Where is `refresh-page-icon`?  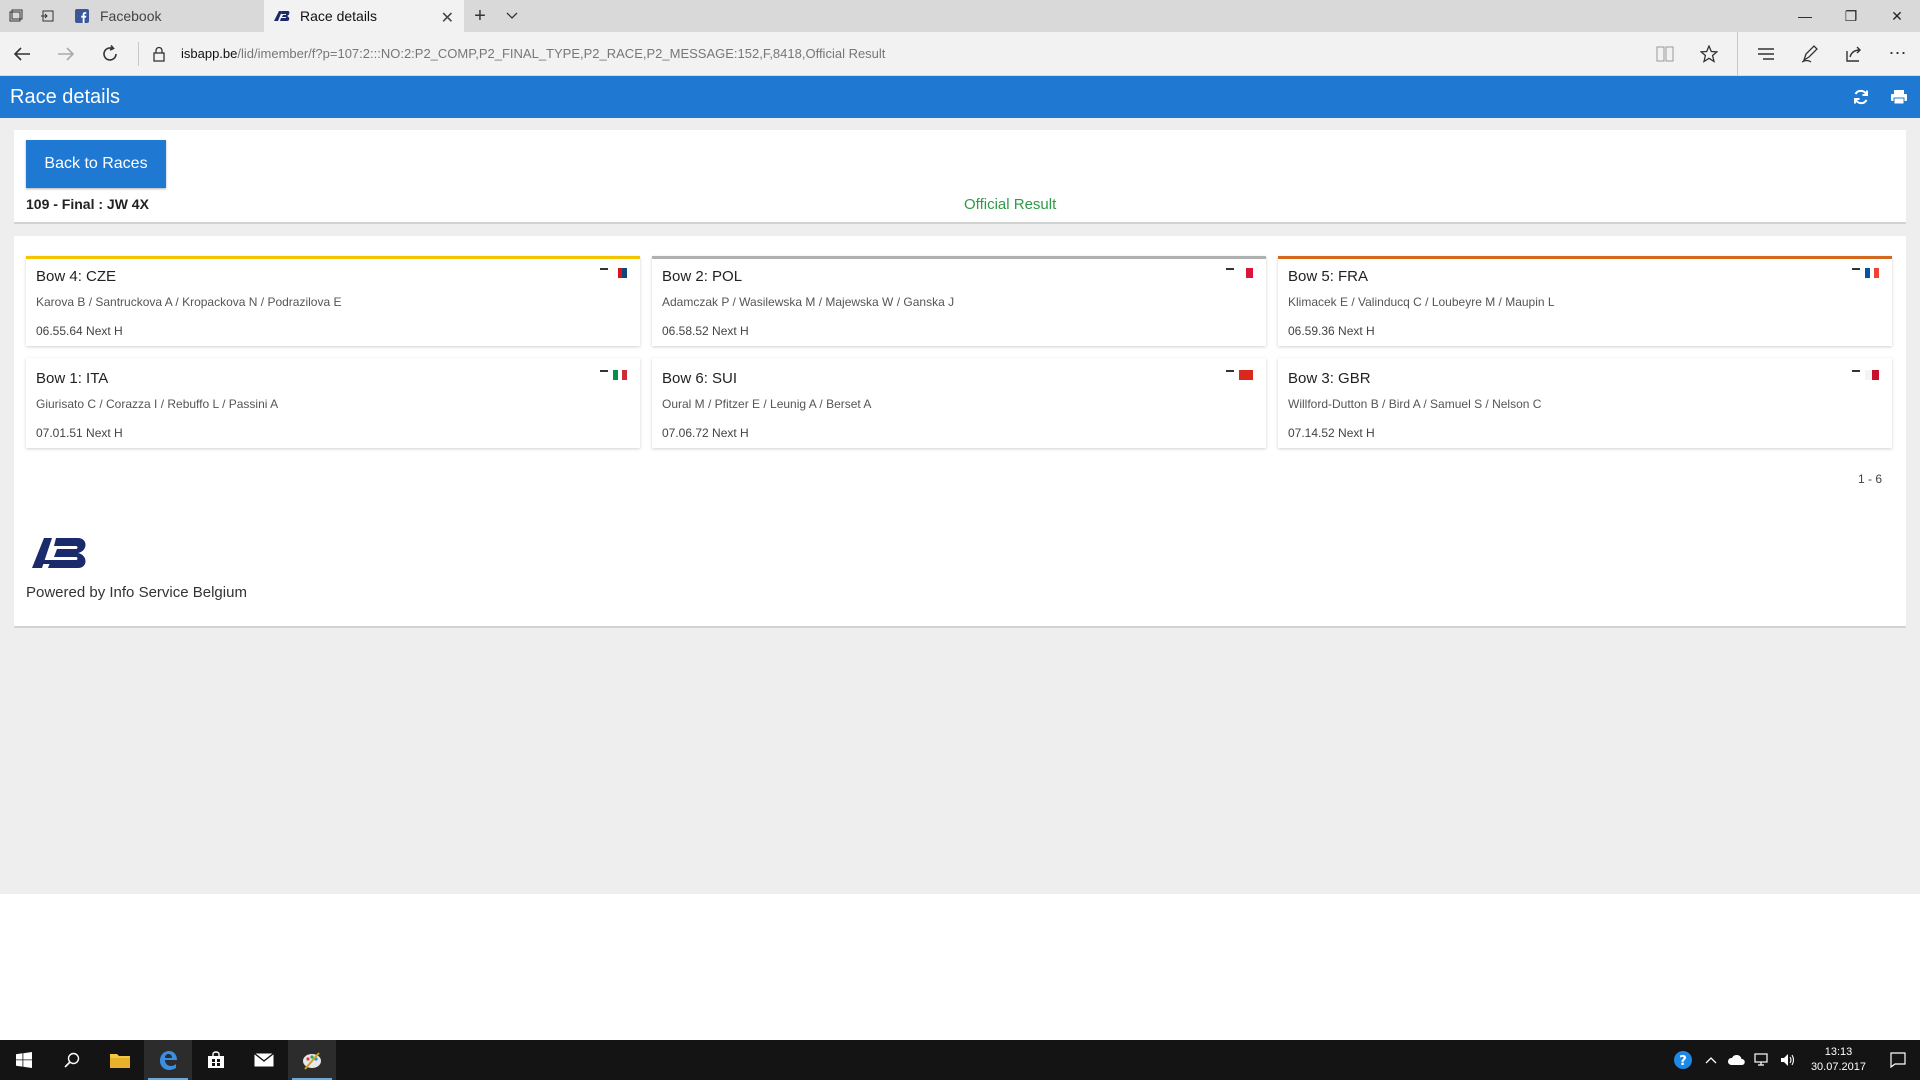 refresh-page-icon is located at coordinates (1861, 97).